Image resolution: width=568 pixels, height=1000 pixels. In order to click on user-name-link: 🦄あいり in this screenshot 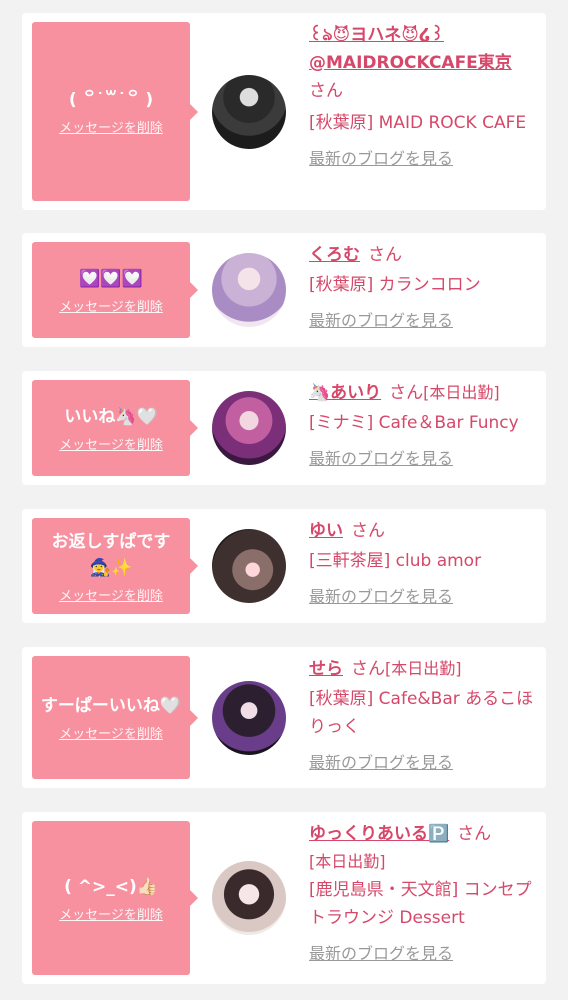, I will do `click(345, 393)`.